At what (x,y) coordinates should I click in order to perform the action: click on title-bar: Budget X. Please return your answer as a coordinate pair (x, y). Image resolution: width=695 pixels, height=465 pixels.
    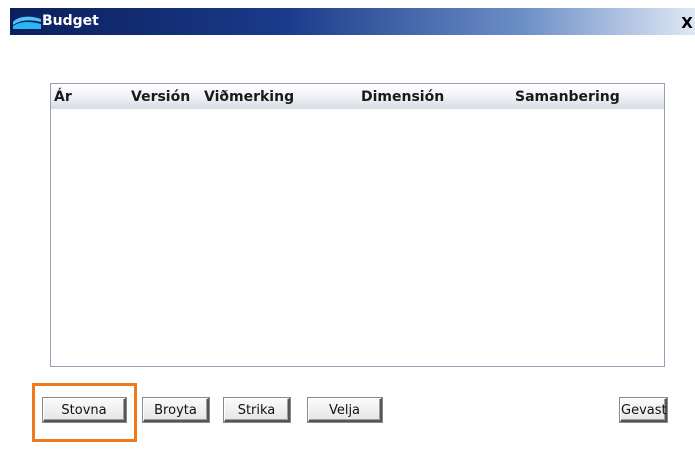
    Looking at the image, I should click on (352, 21).